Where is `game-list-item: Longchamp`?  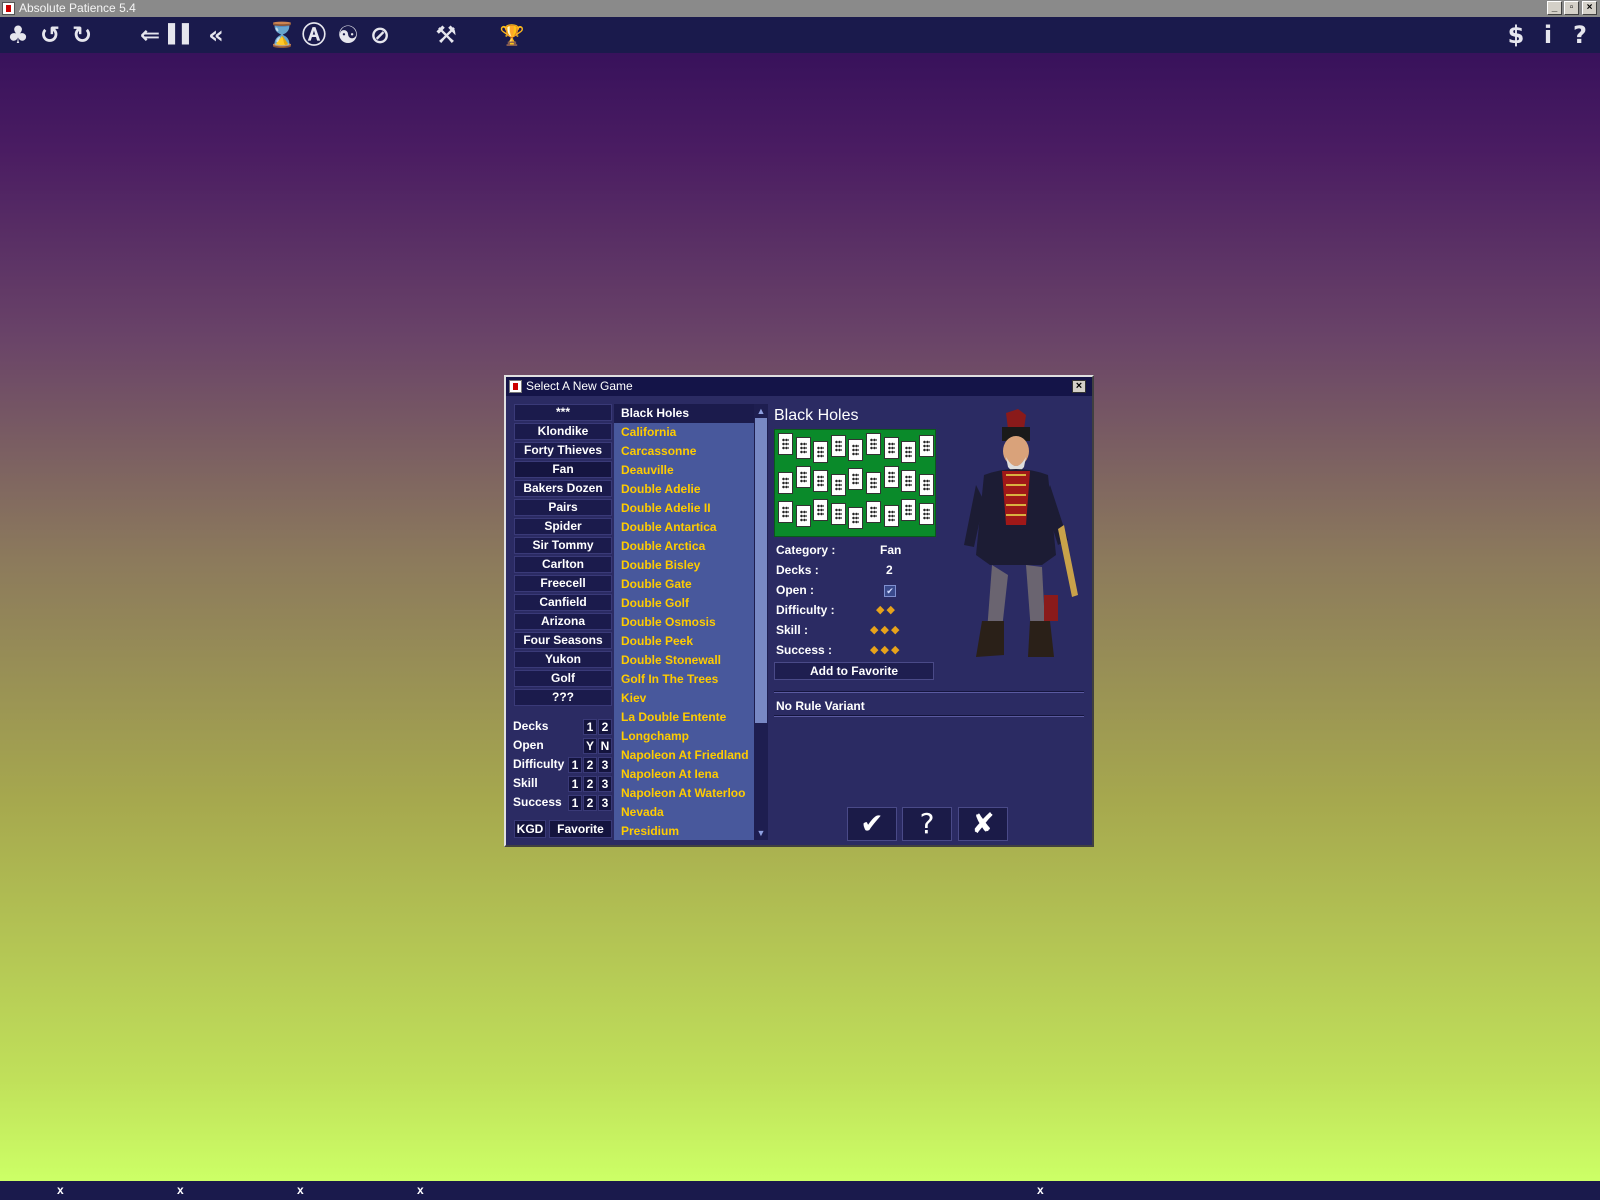 game-list-item: Longchamp is located at coordinates (684, 736).